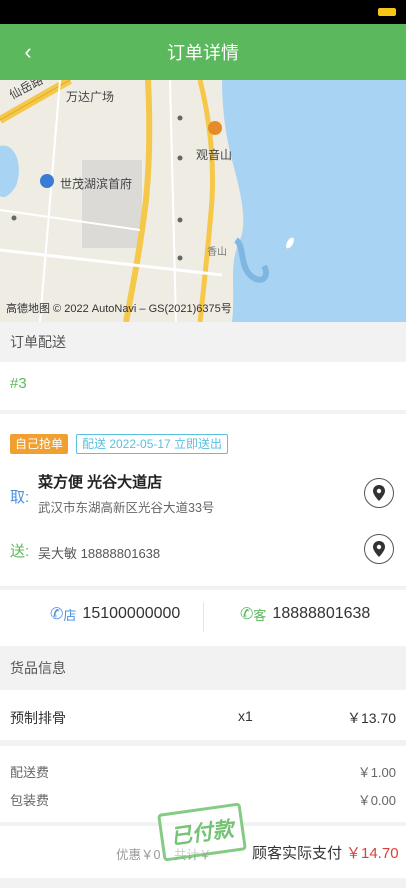  What do you see at coordinates (260, 615) in the screenshot?
I see `customer-tag: 客` at bounding box center [260, 615].